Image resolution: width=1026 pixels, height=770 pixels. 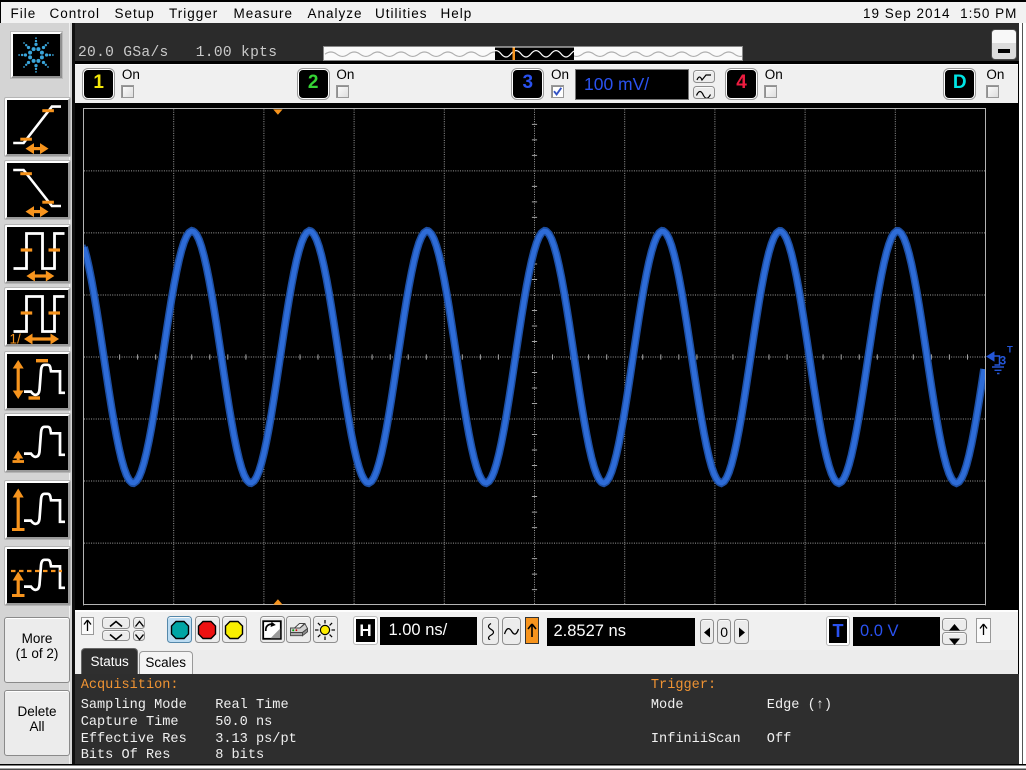 What do you see at coordinates (1010, 349) in the screenshot?
I see `svg-text: T` at bounding box center [1010, 349].